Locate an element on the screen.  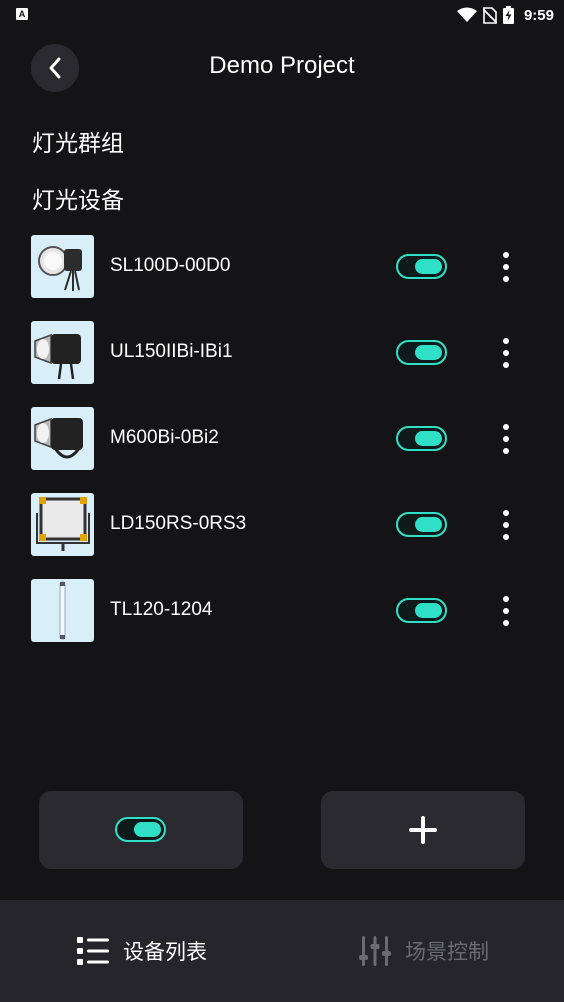
section-light-groups: 灯光群组 is located at coordinates (78, 141).